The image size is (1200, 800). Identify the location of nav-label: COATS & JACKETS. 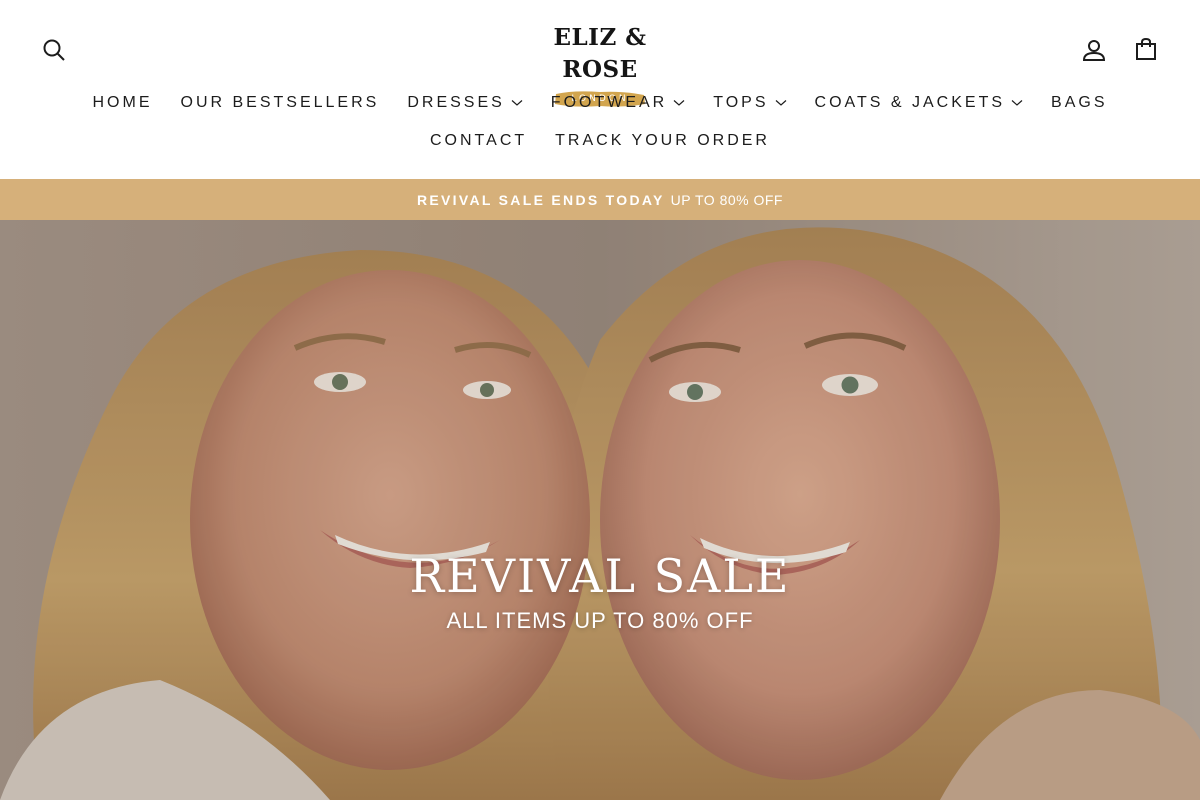
(910, 102).